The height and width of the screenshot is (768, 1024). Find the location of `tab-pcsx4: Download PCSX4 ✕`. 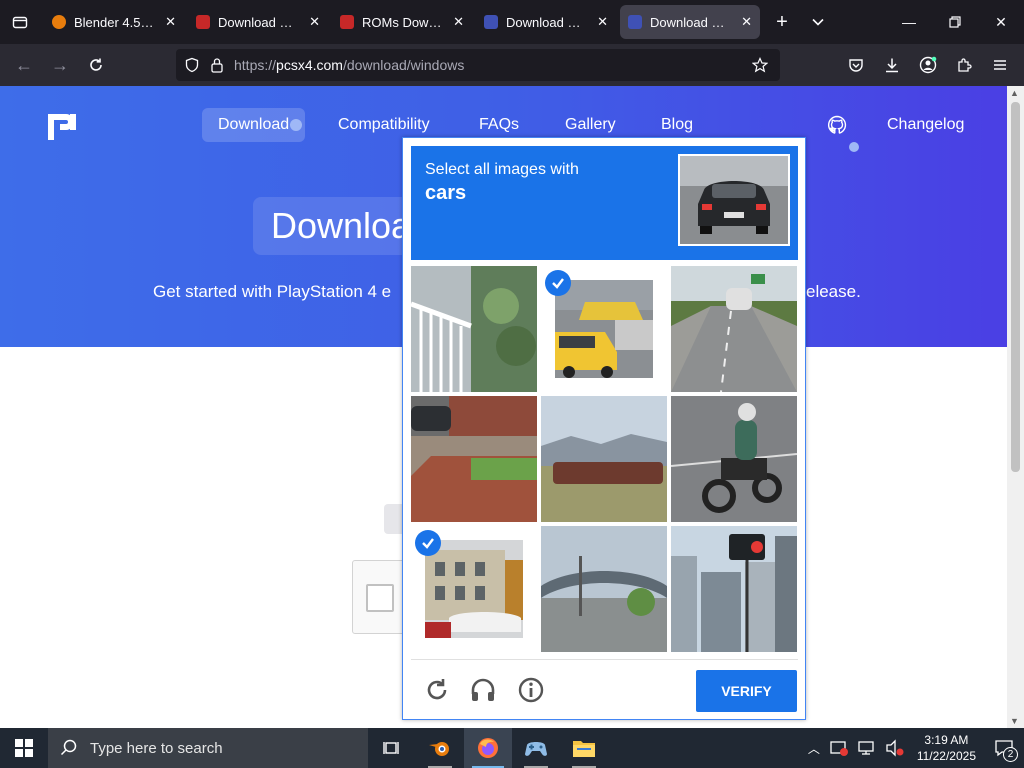

tab-pcsx4: Download PCSX4 ✕ is located at coordinates (546, 22).